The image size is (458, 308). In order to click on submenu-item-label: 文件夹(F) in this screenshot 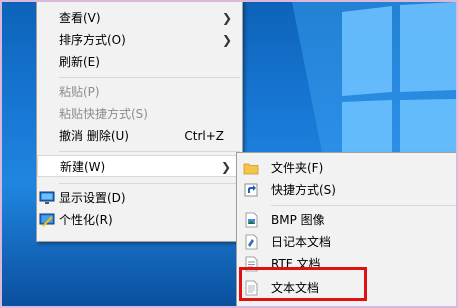, I will do `click(297, 168)`.